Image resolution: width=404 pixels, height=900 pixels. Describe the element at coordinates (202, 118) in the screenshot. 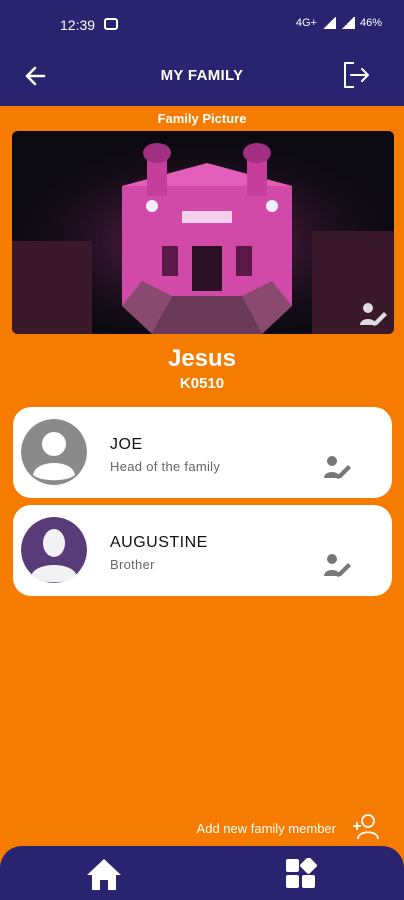

I see `family-picture-label: Family Picture` at that location.